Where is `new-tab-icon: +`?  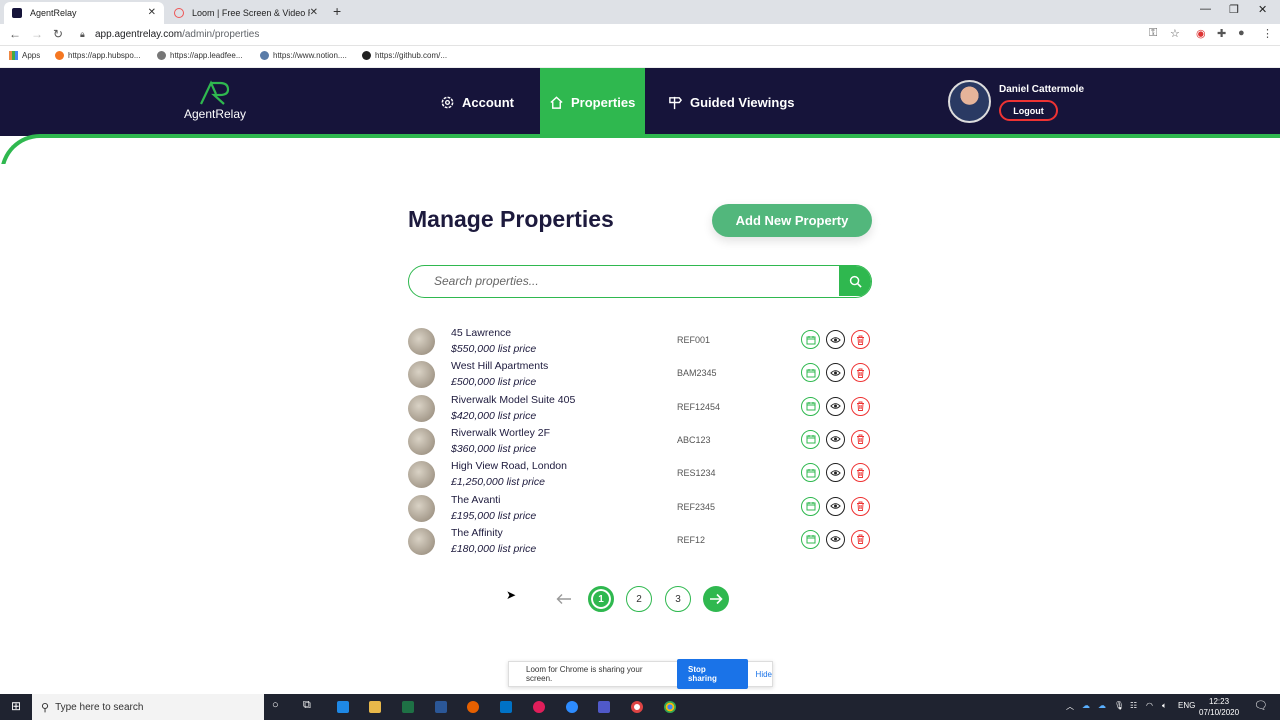 new-tab-icon: + is located at coordinates (337, 11).